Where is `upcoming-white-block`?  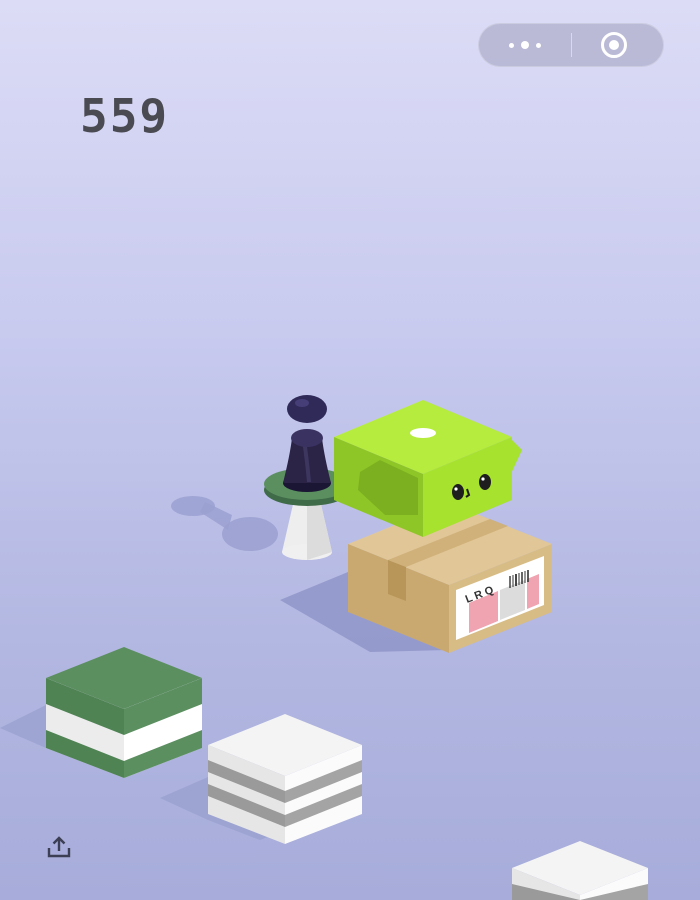 upcoming-white-block is located at coordinates (580, 870).